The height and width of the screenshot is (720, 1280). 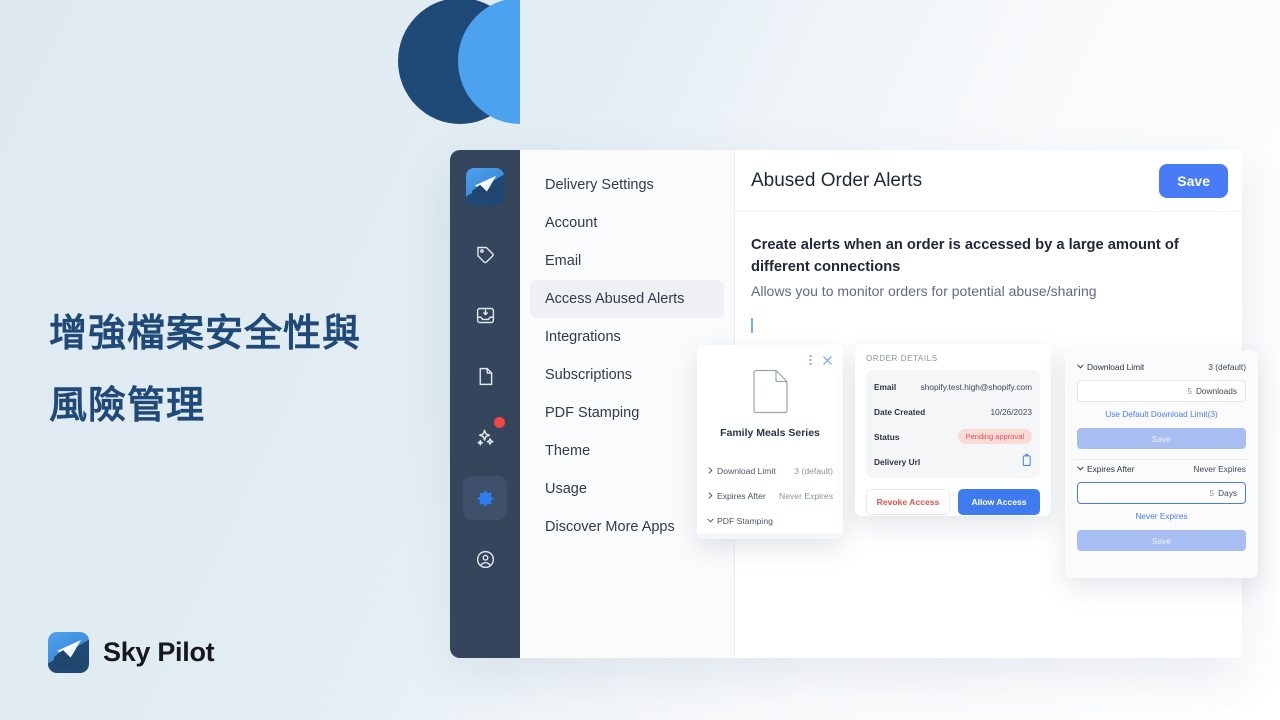 What do you see at coordinates (615, 299) in the screenshot?
I see `nav-label: Access Abused Alerts` at bounding box center [615, 299].